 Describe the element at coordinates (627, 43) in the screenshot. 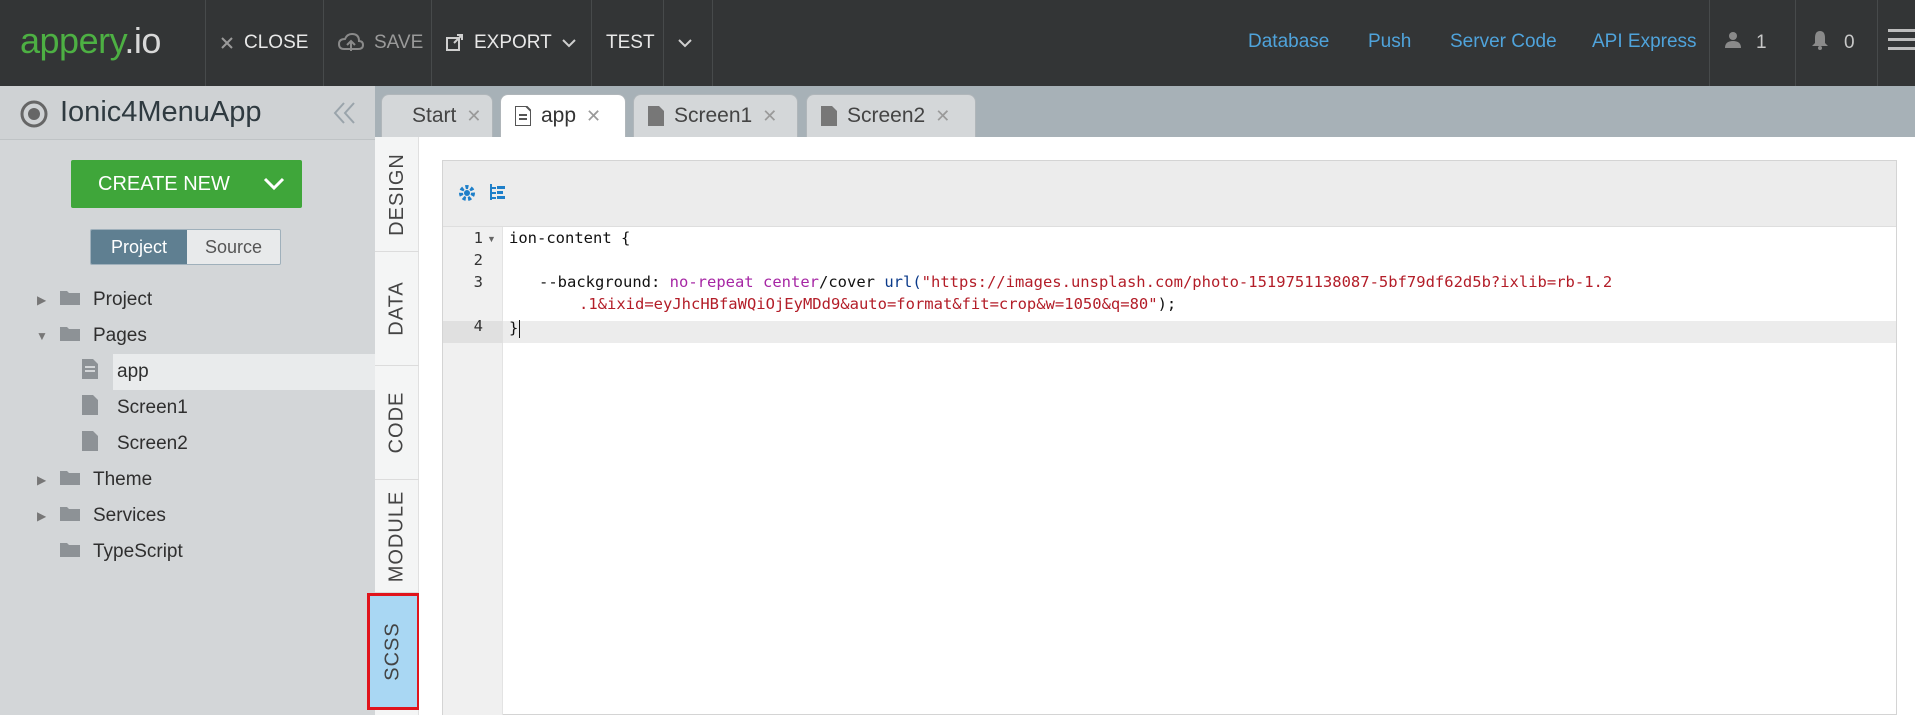

I see `test-button: TEST` at that location.